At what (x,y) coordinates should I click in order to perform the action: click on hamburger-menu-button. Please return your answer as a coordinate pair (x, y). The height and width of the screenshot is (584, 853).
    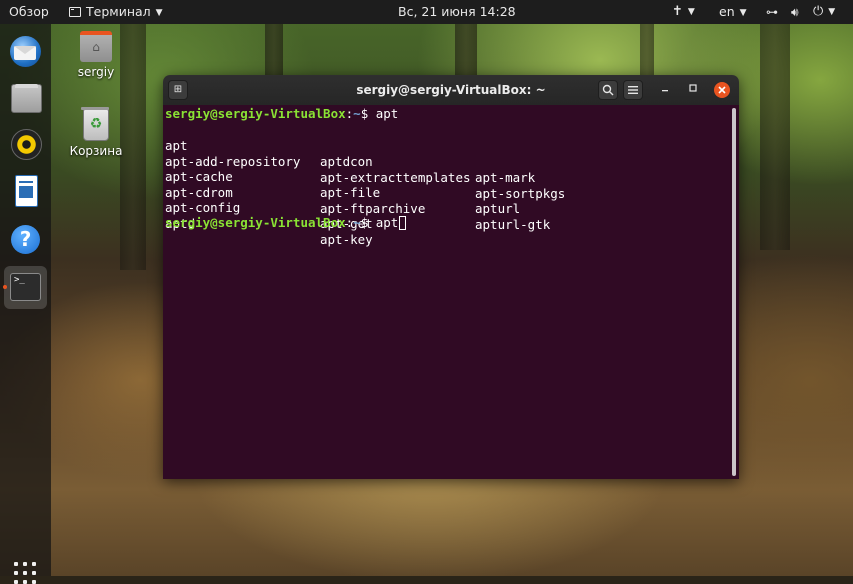
    Looking at the image, I should click on (633, 90).